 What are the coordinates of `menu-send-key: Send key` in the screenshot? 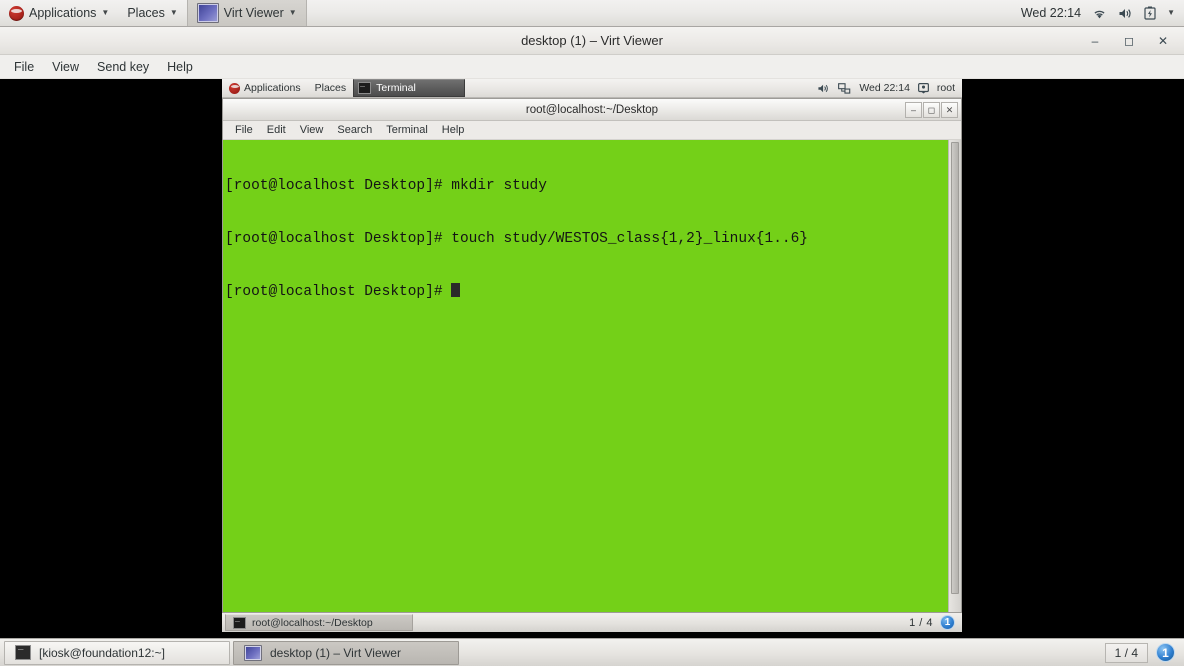 It's located at (123, 67).